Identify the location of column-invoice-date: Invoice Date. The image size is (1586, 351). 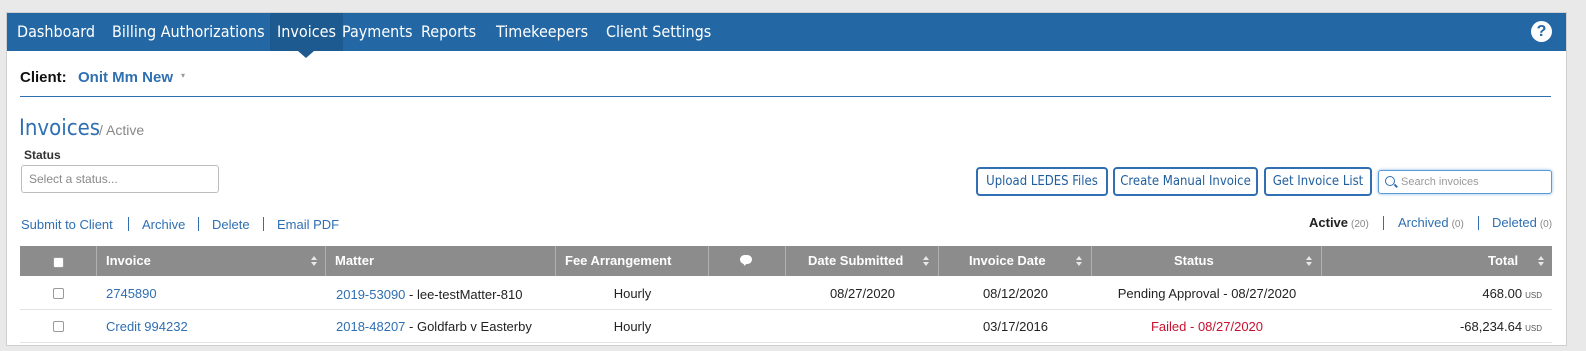
(1015, 261).